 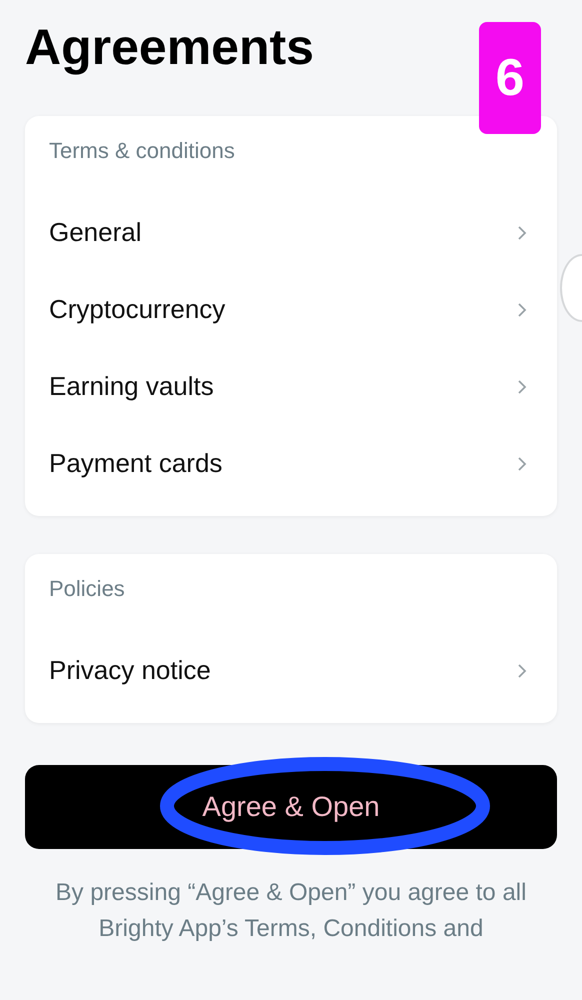 I want to click on page-title: Agreements, so click(x=169, y=47).